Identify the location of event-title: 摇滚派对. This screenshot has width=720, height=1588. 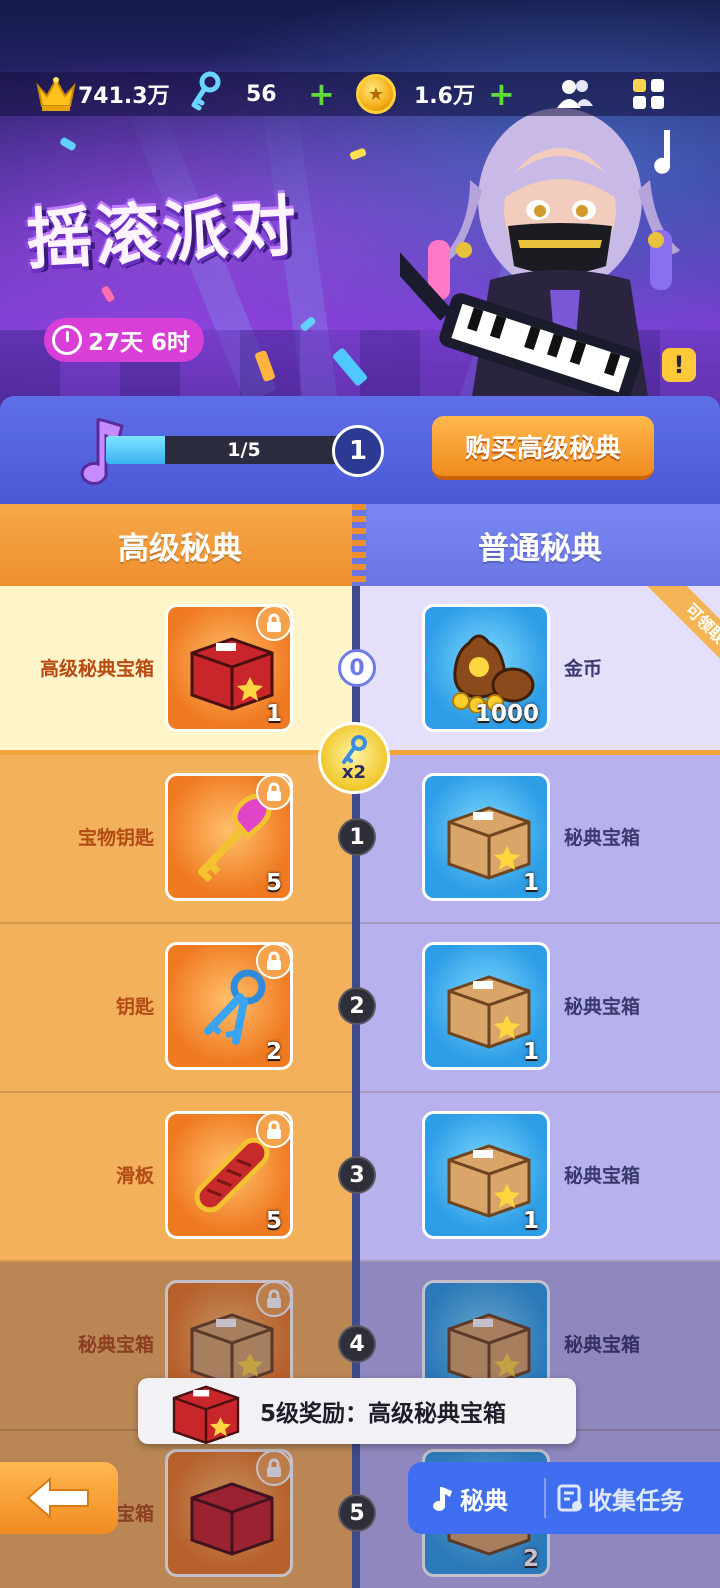
(162, 233).